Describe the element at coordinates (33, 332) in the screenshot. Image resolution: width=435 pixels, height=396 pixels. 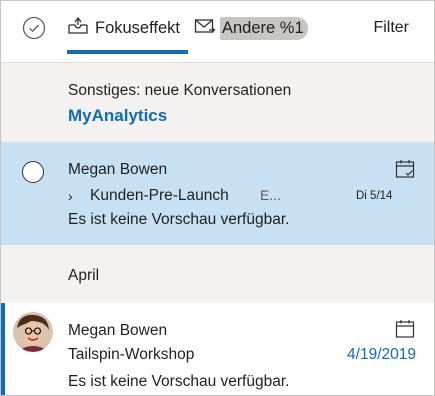
I see `avatar` at that location.